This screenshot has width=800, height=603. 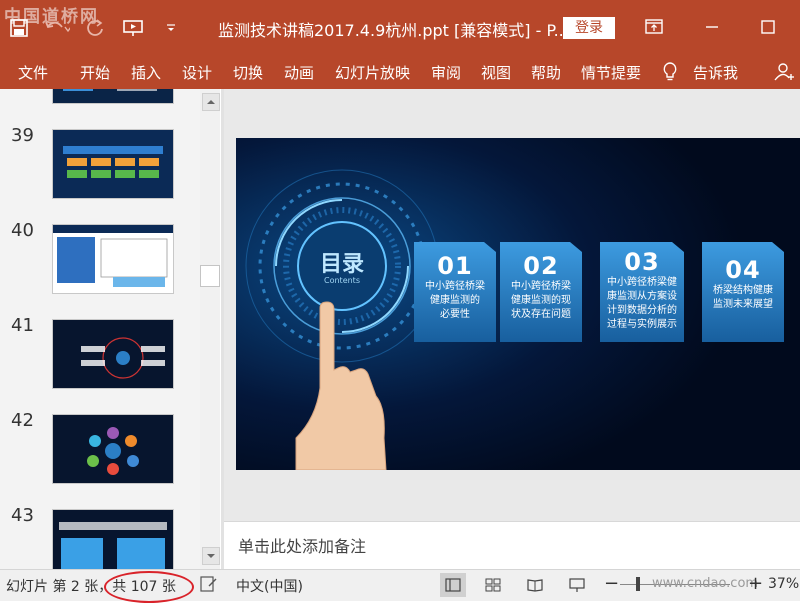 I want to click on tab-storyboard: 情节提要, so click(x=611, y=72).